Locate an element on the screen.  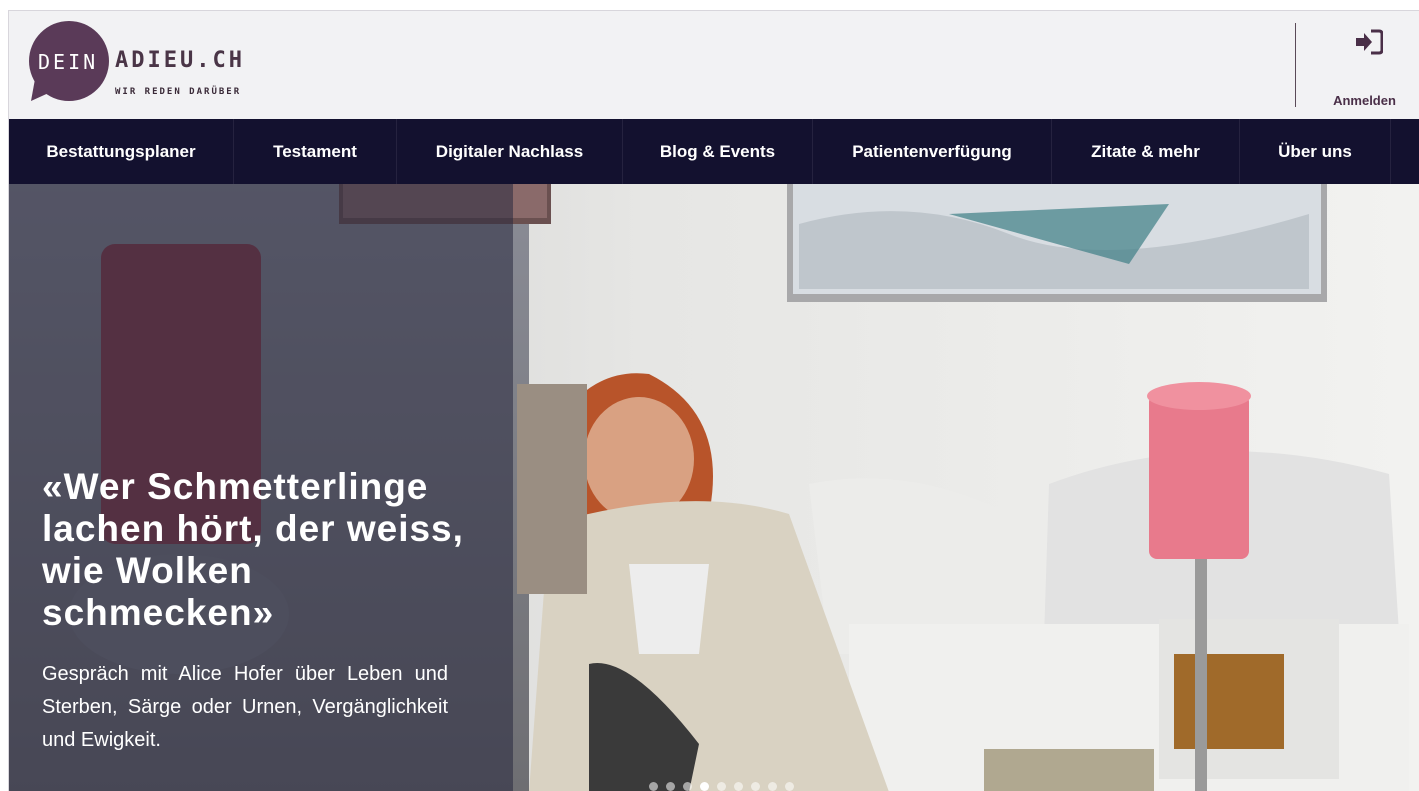
sign-in-icon is located at coordinates (1369, 42).